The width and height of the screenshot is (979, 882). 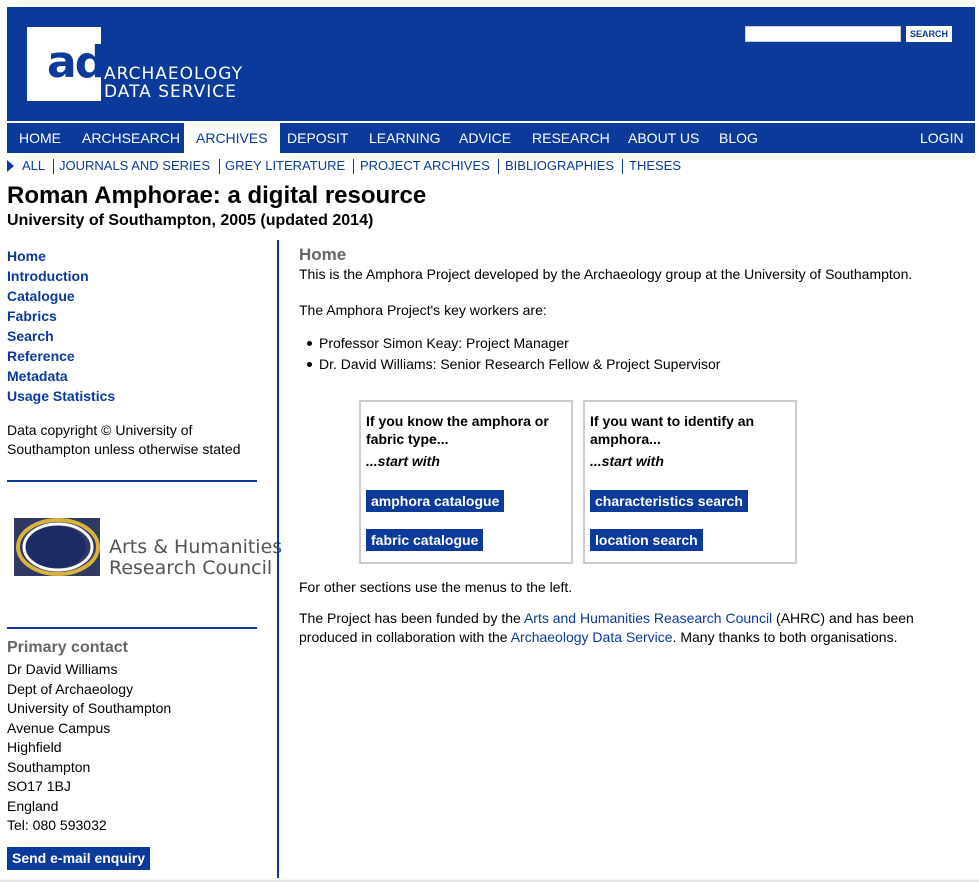 What do you see at coordinates (79, 858) in the screenshot?
I see `send-email-button: Send e-mail enquiry` at bounding box center [79, 858].